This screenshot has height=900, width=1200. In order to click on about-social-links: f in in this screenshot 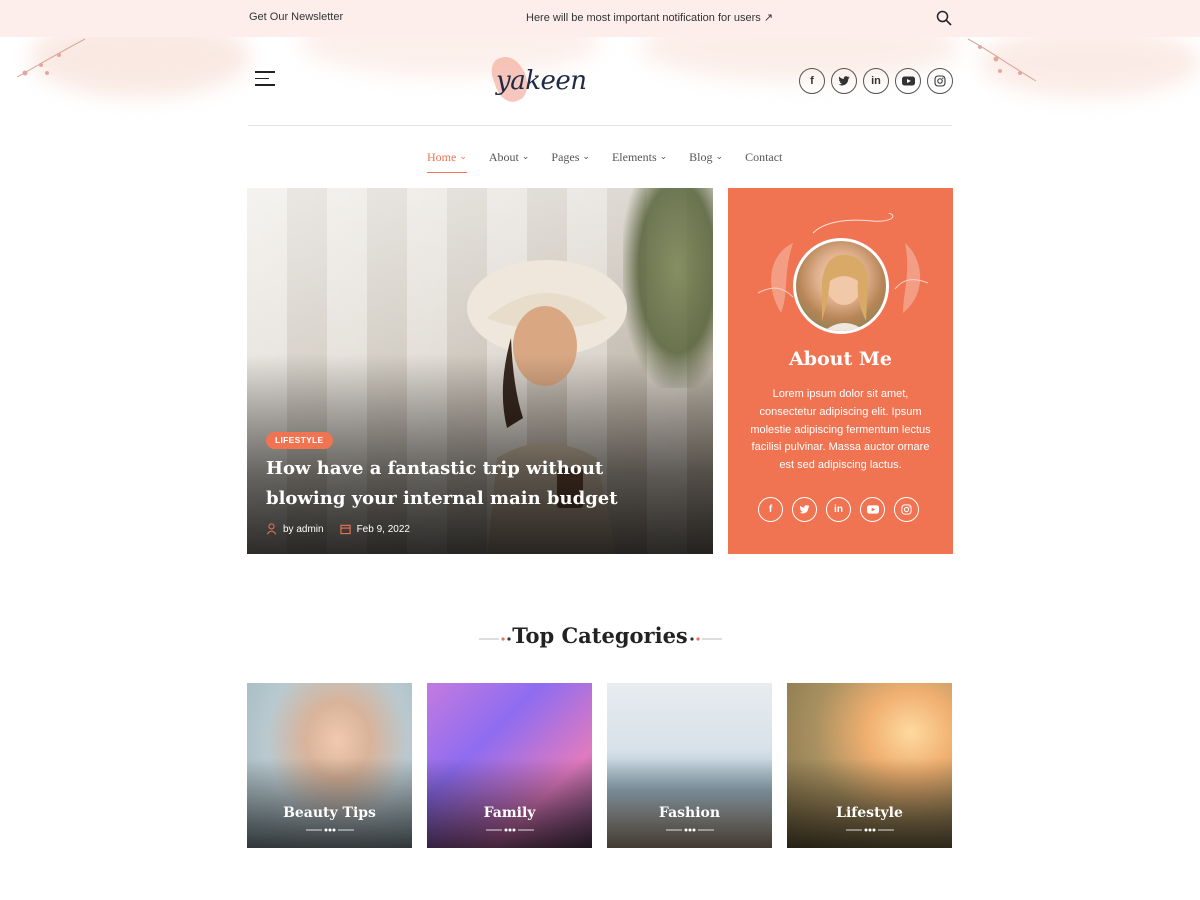, I will do `click(838, 509)`.